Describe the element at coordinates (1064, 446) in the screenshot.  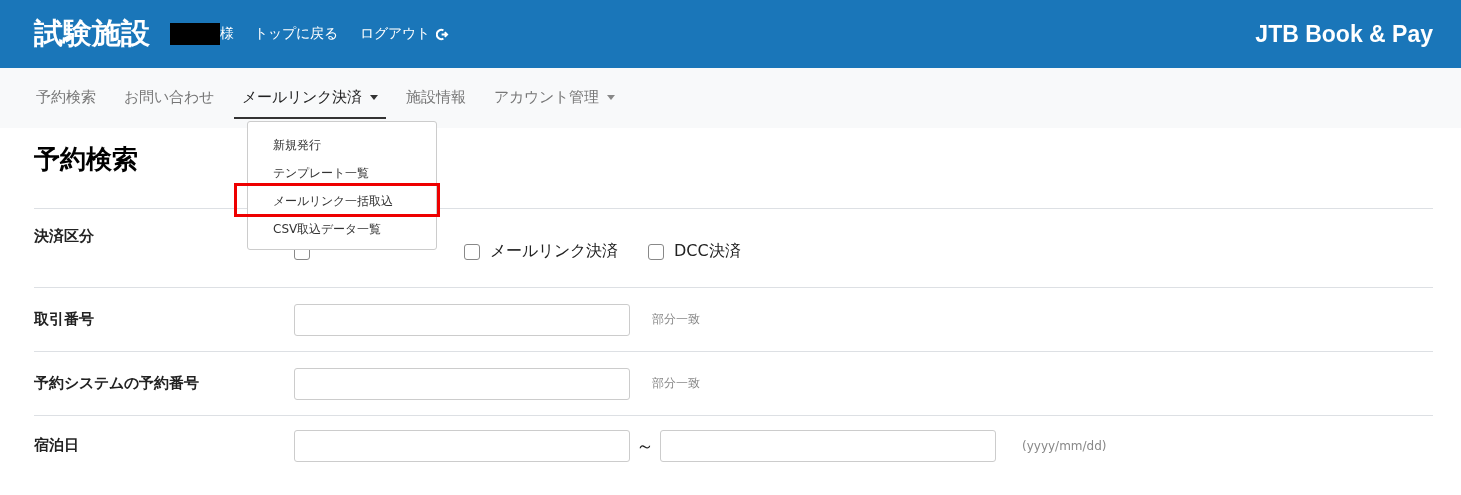
I see `hint-text: (yyyy/mm/dd)` at that location.